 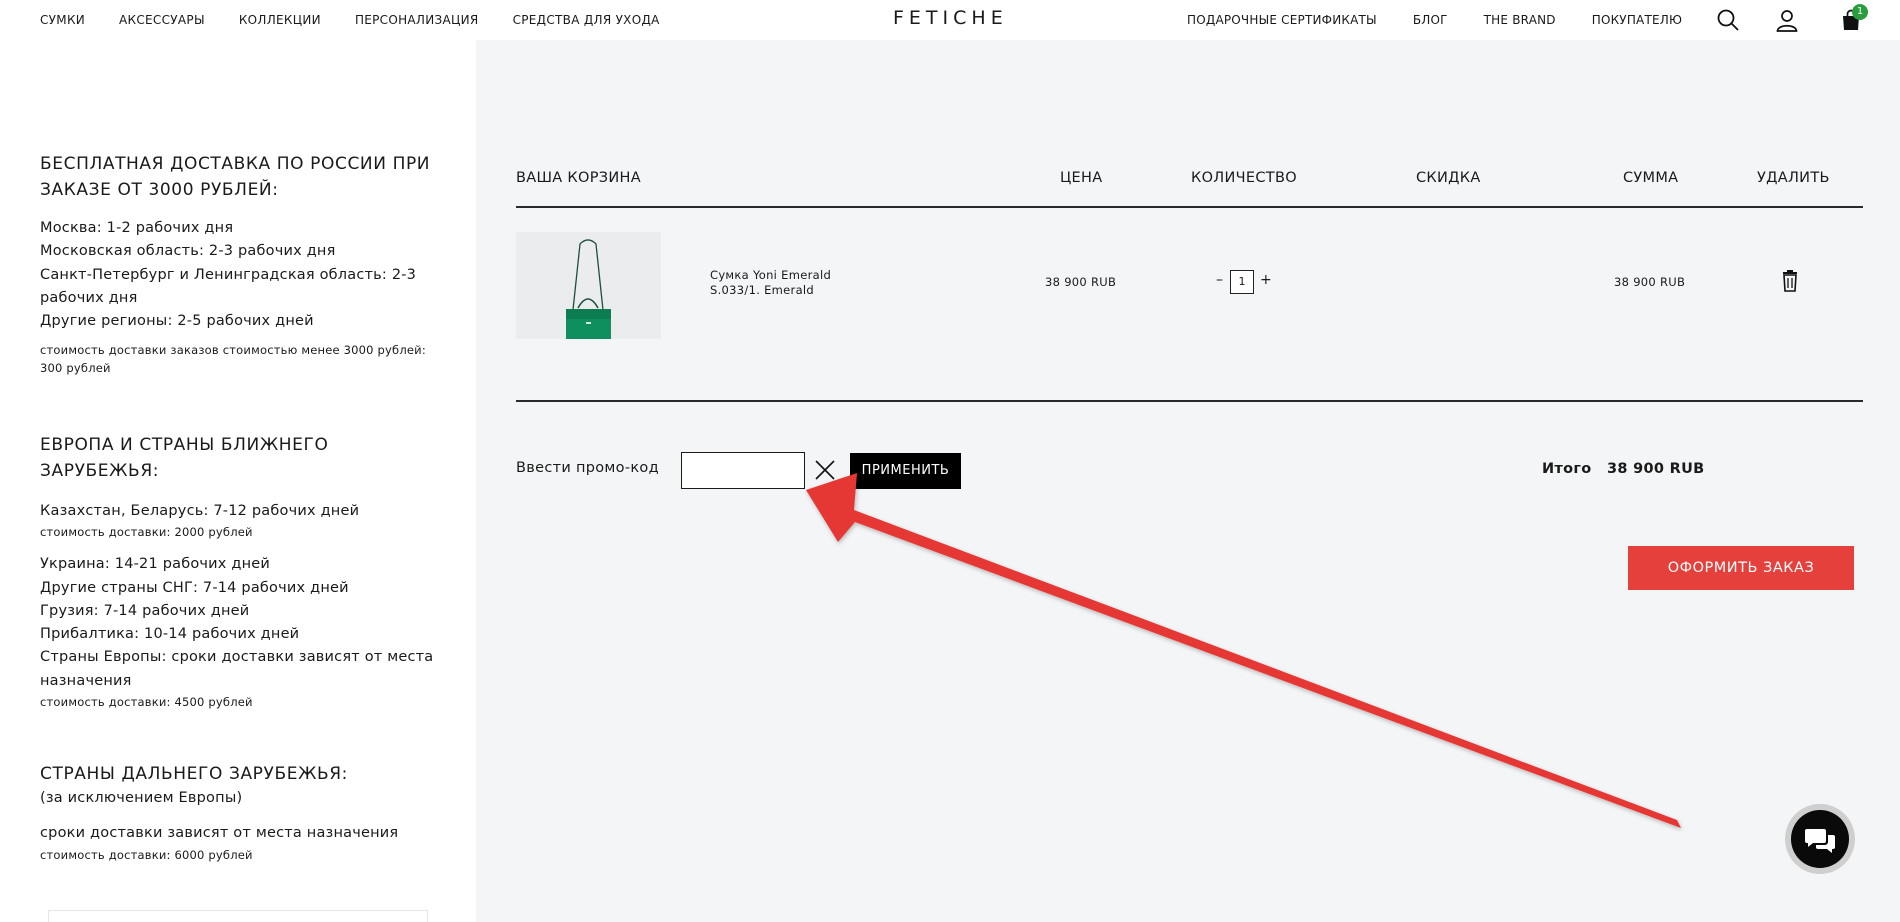 I want to click on cart-footer-divider, so click(x=1189, y=401).